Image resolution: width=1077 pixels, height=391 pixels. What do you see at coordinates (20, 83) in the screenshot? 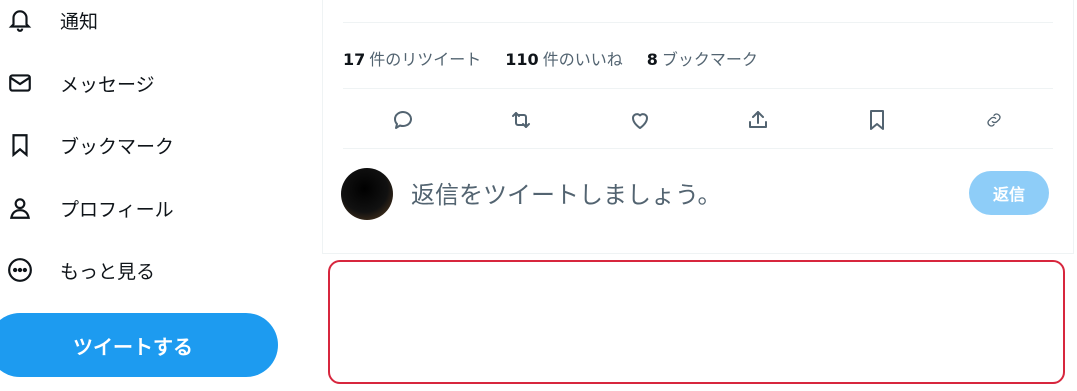
I see `envelope-icon` at bounding box center [20, 83].